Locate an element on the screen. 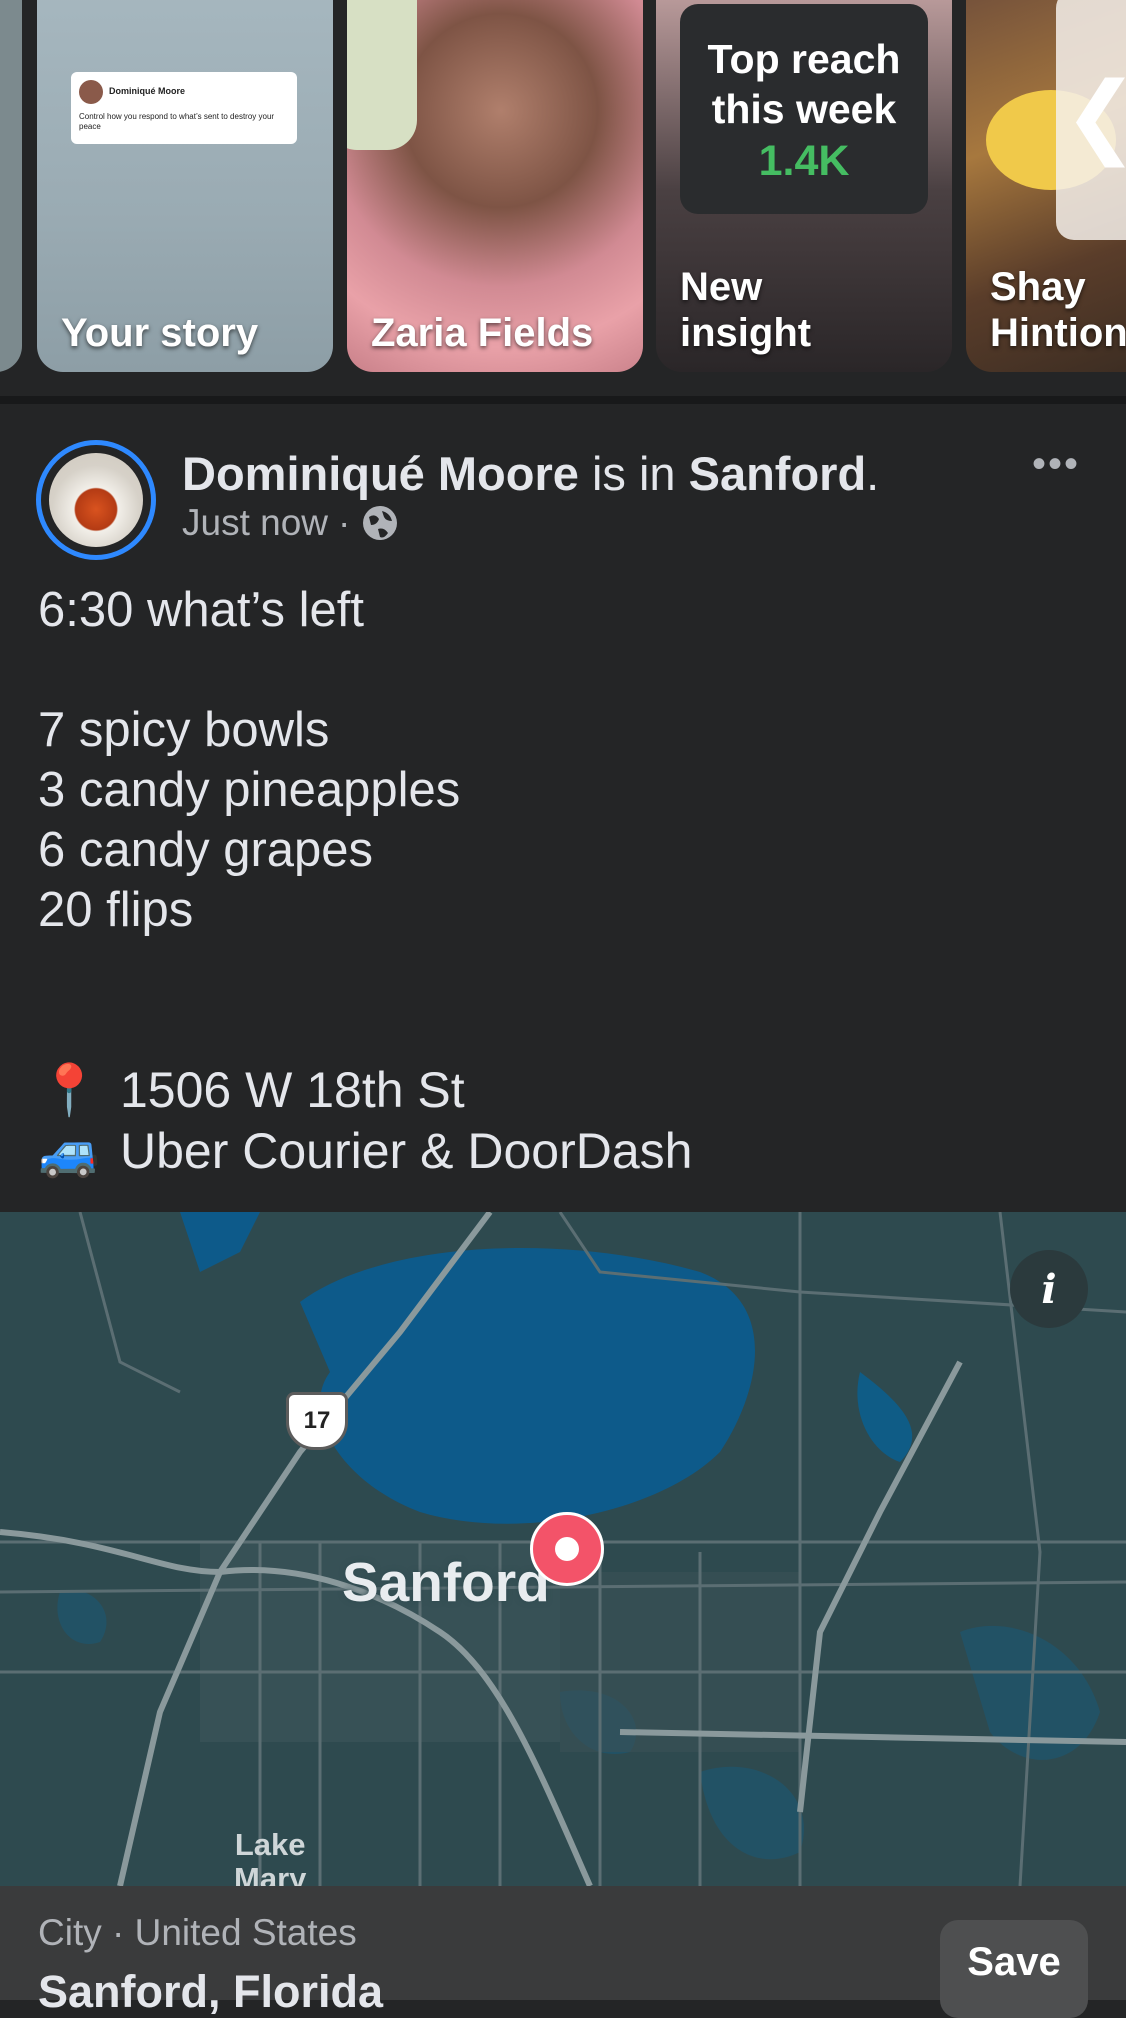  post-text-line: 6:30 what’s left is located at coordinates (201, 610).